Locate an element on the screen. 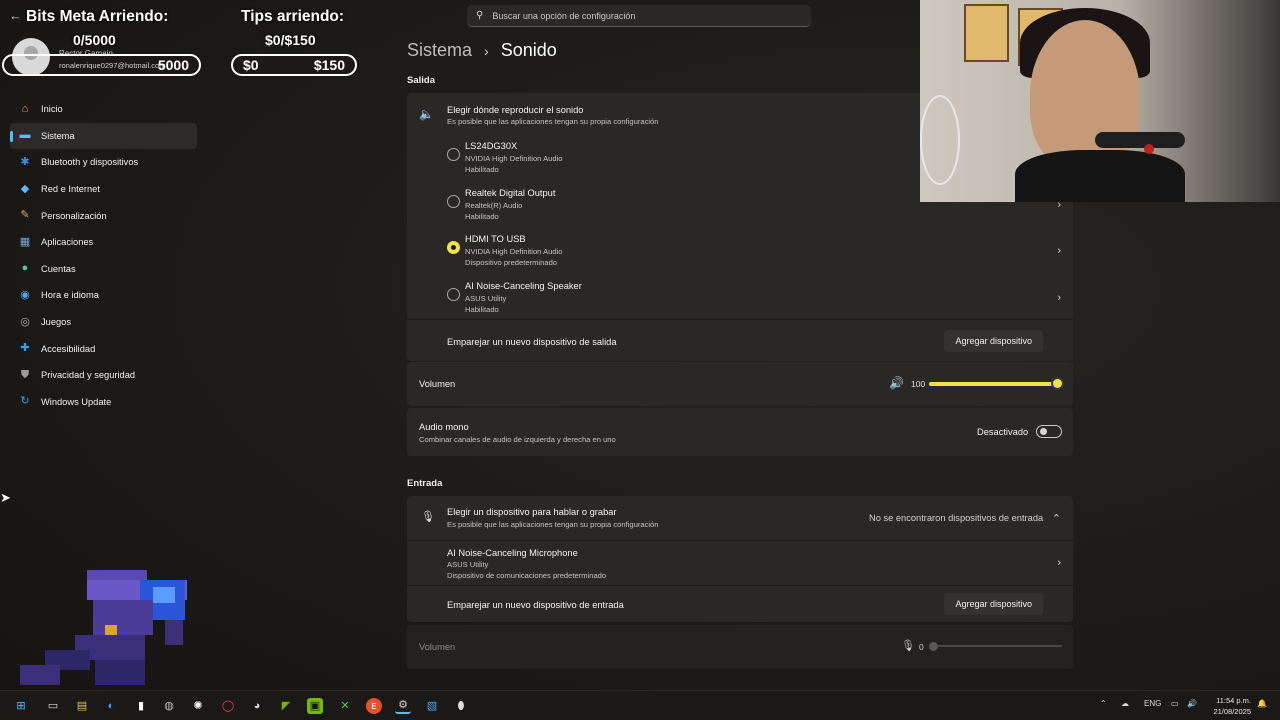  speaker-icon: 🔈 is located at coordinates (426, 114).